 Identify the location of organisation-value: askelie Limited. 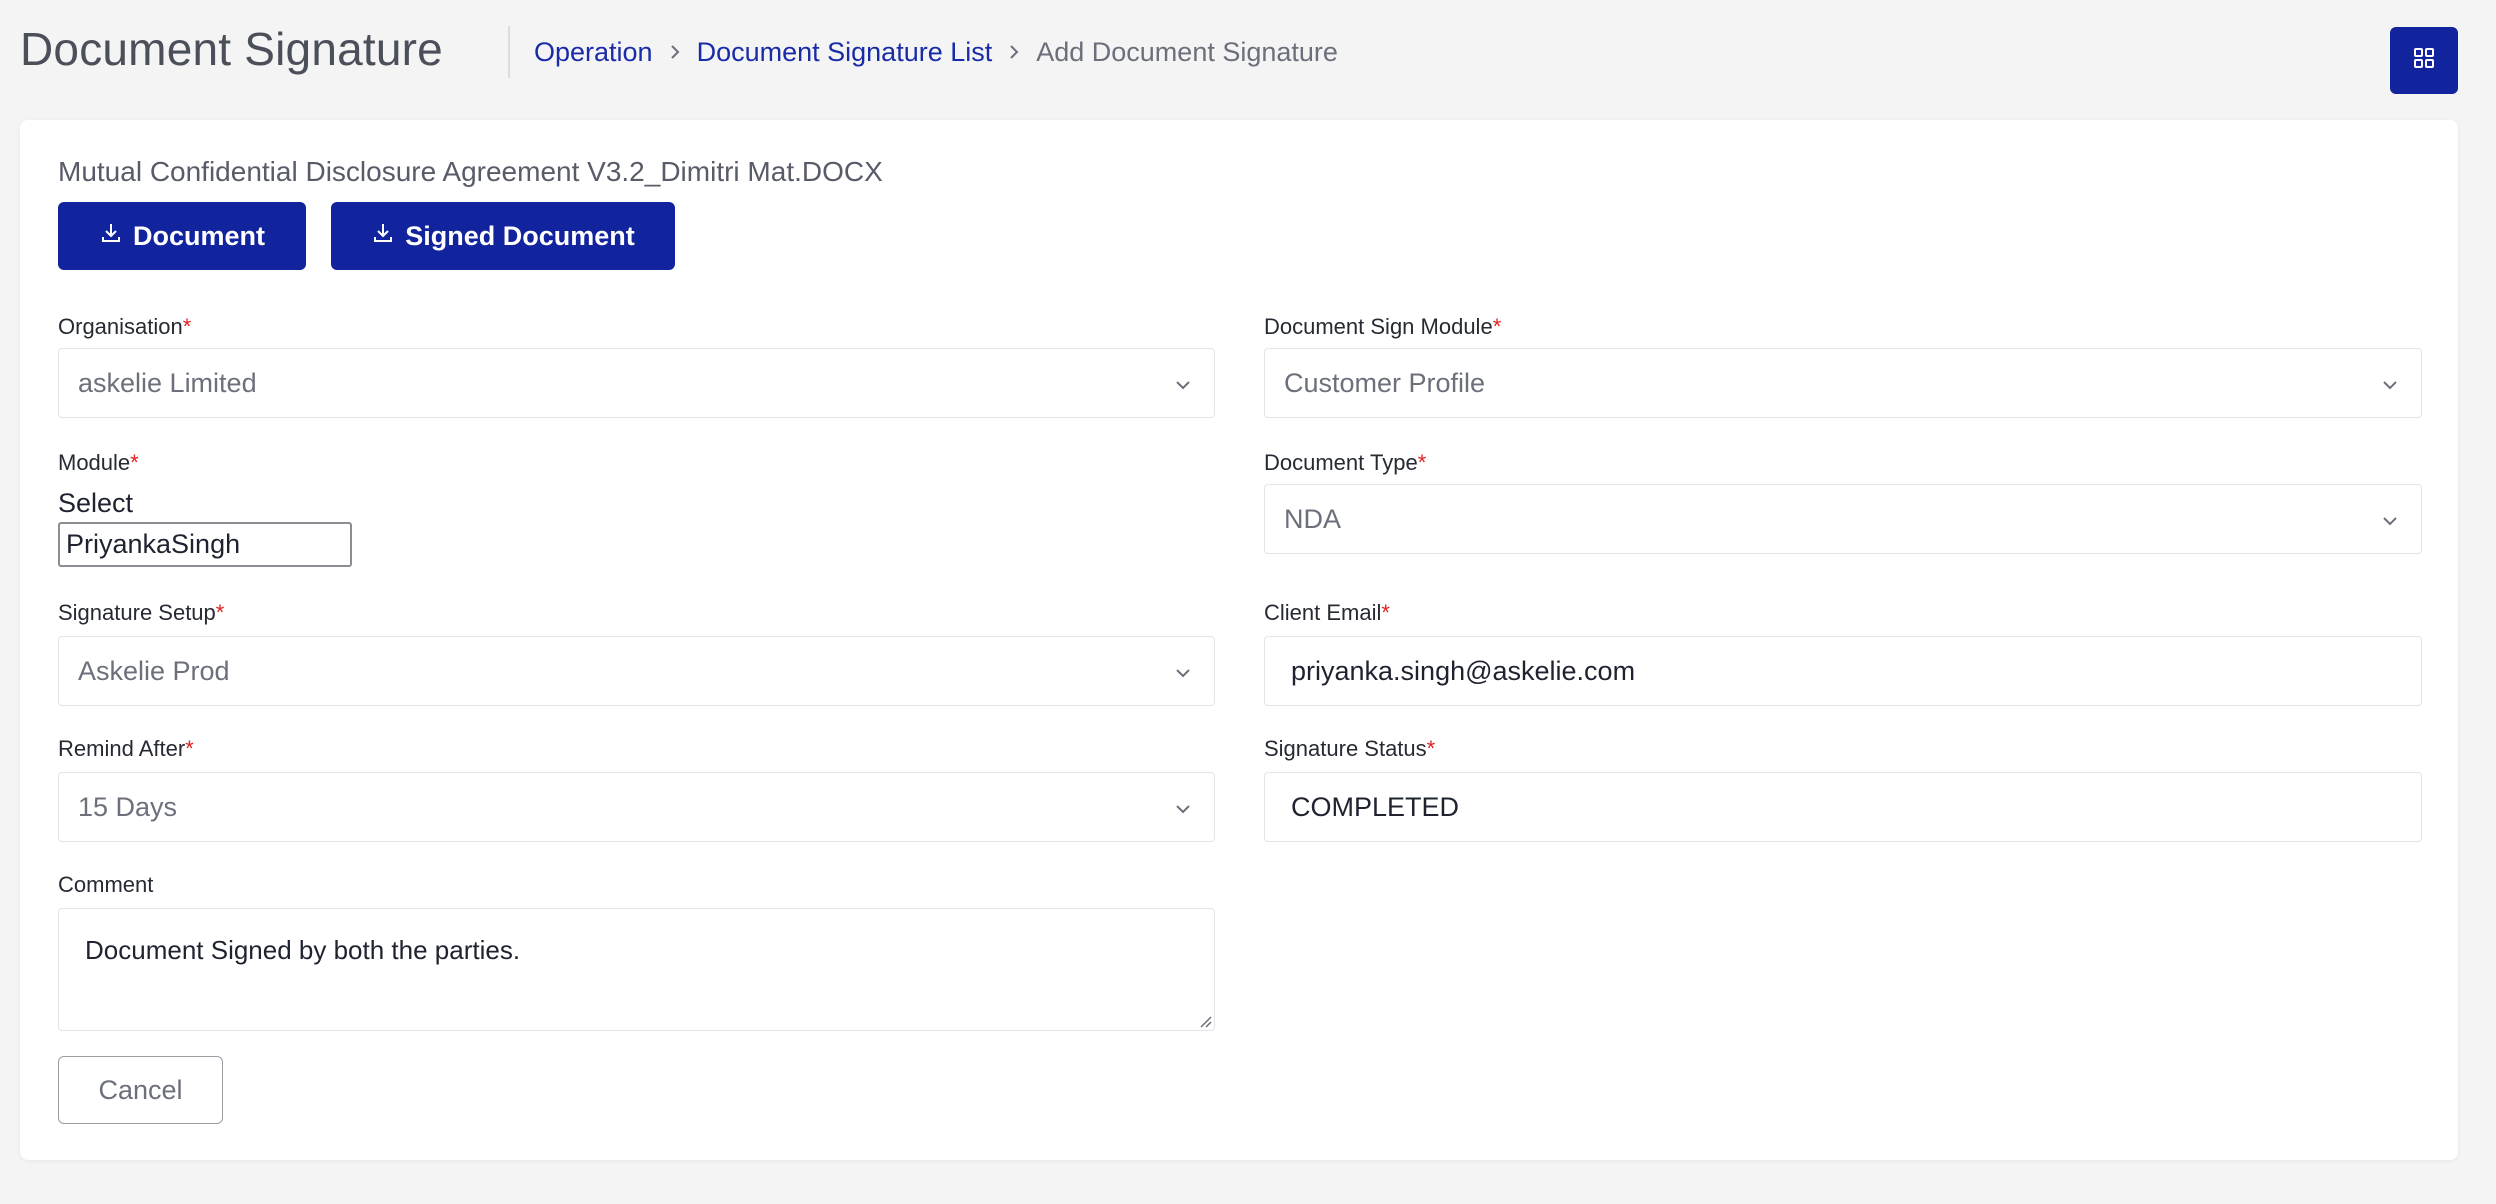
(167, 382).